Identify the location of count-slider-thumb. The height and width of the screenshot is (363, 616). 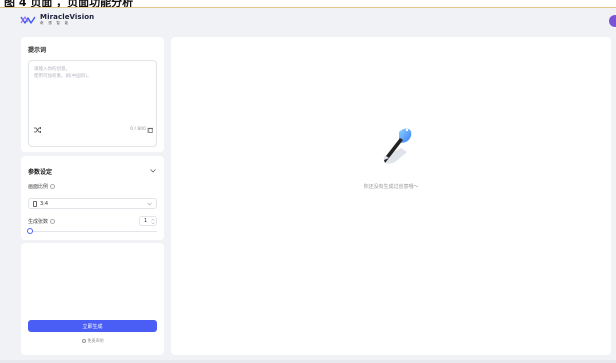
(30, 231).